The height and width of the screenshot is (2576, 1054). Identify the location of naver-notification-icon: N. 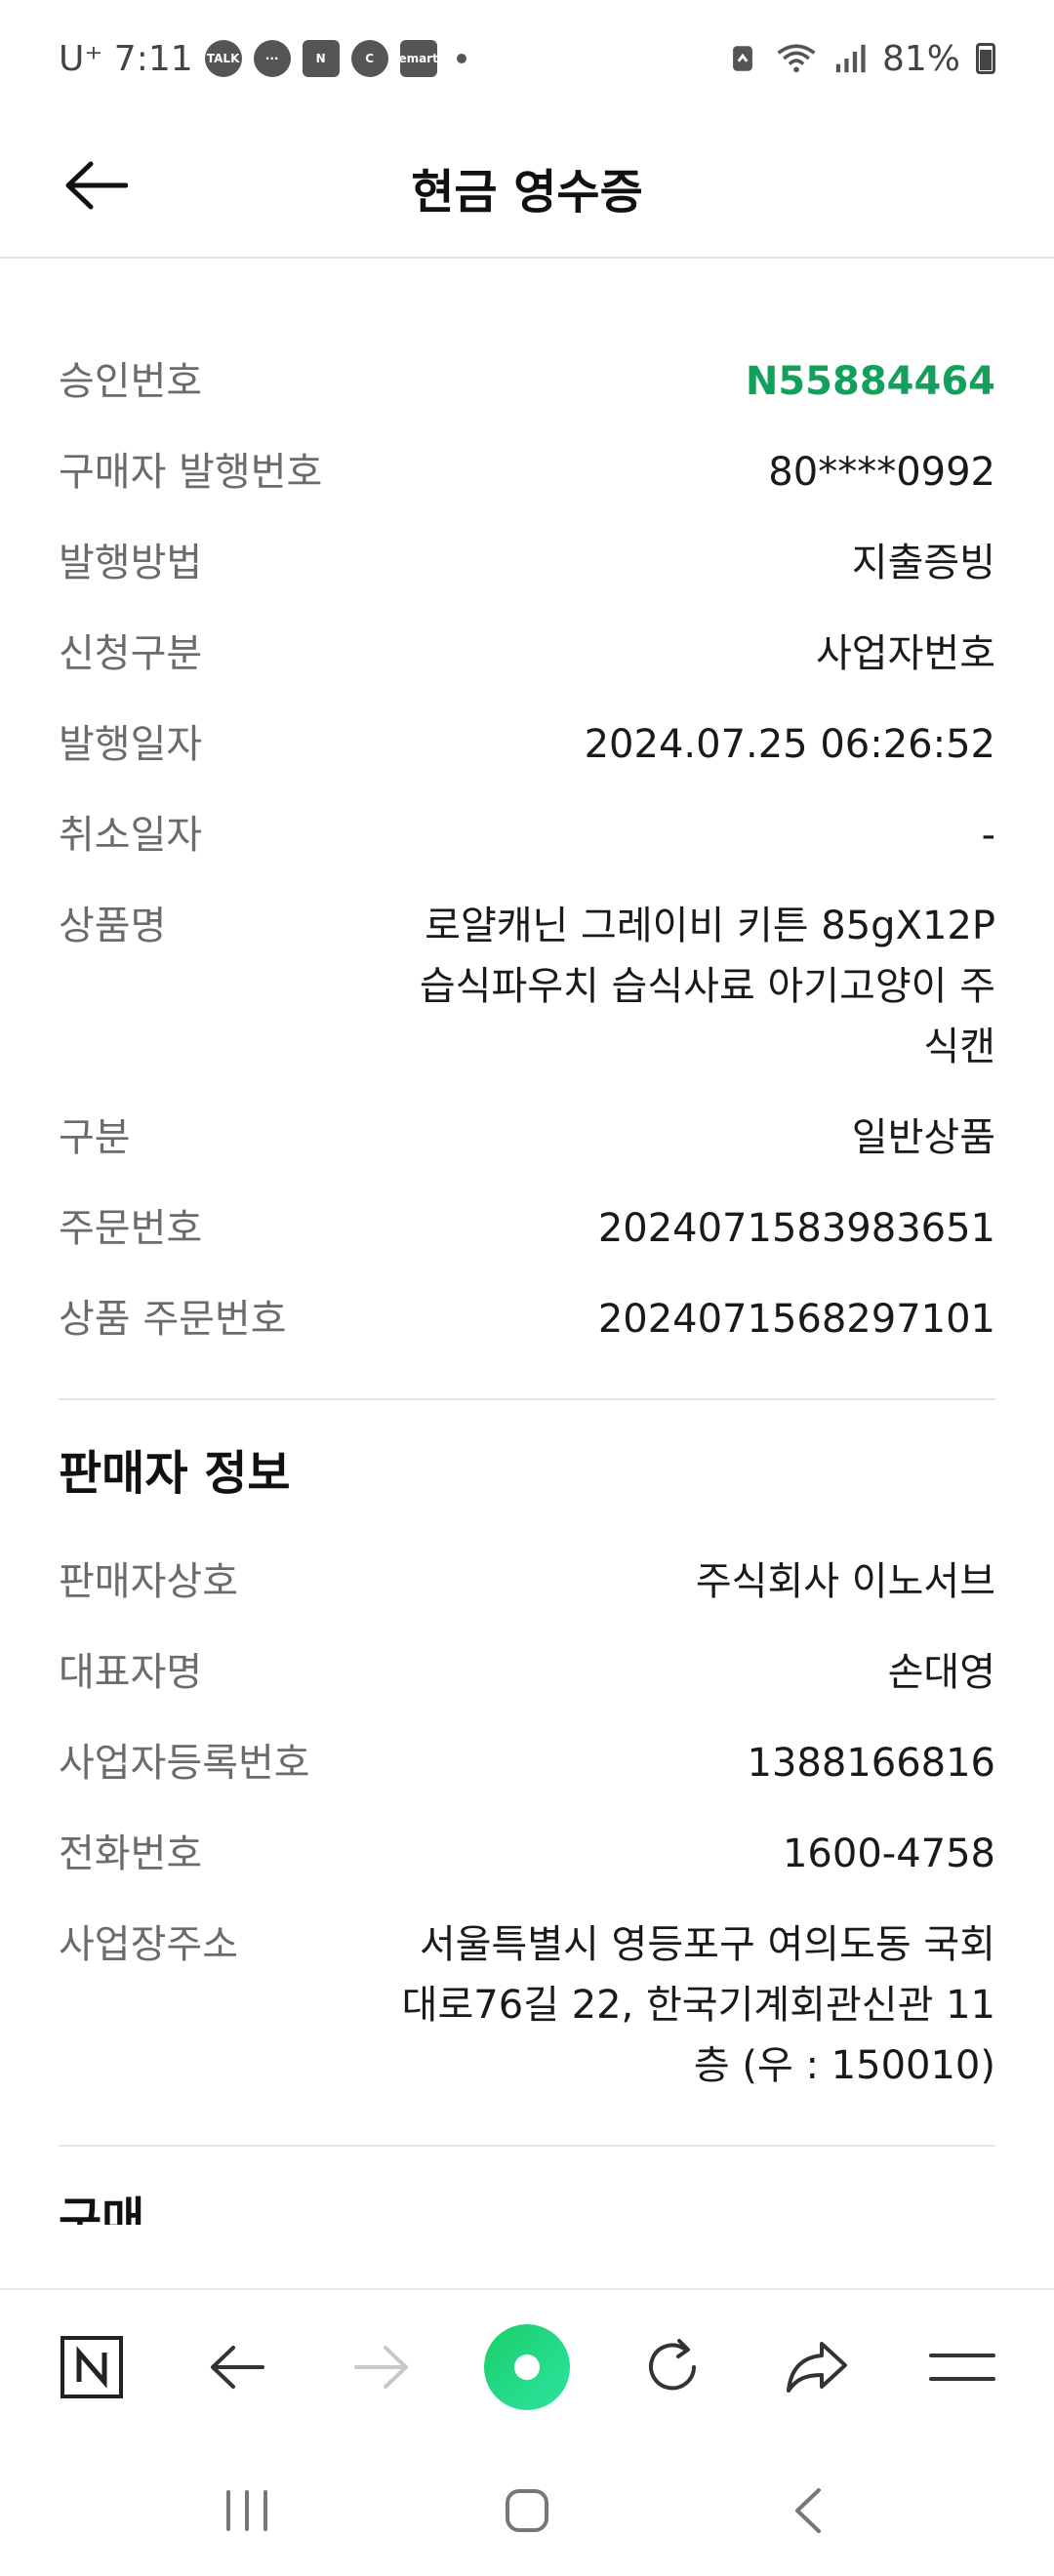
(321, 58).